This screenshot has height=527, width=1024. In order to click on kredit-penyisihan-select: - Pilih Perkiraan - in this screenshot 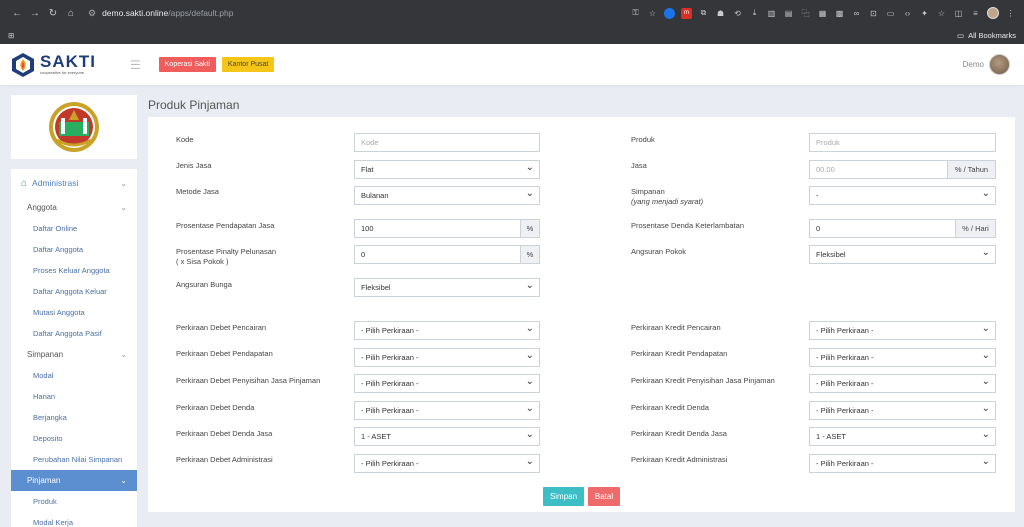, I will do `click(902, 383)`.